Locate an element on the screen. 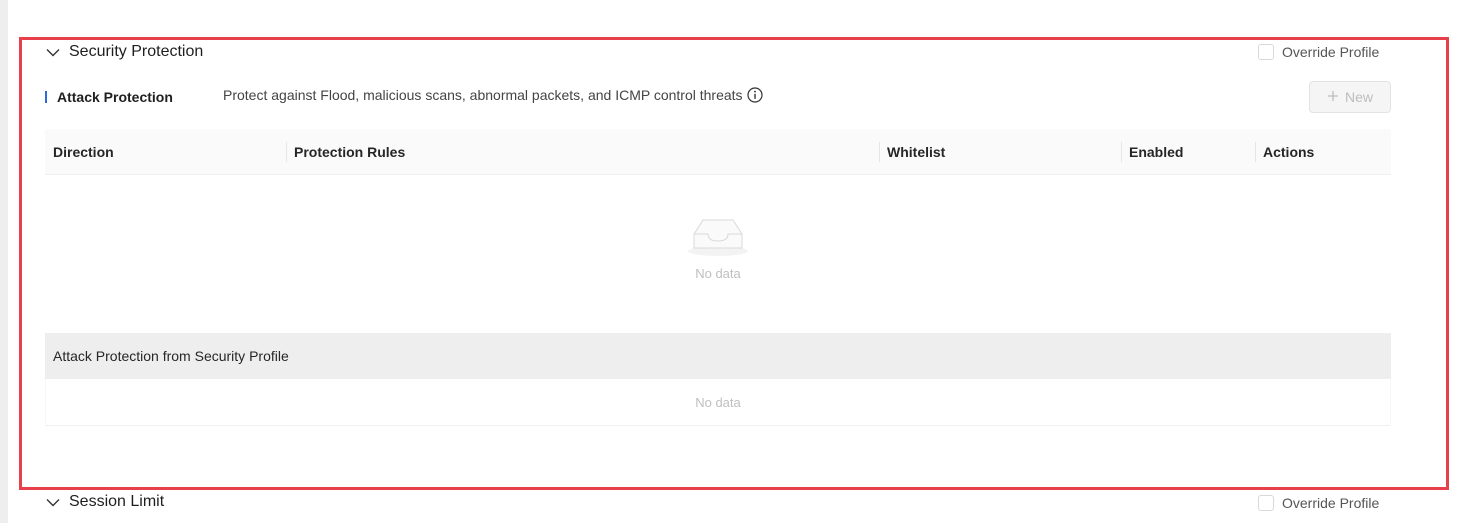 This screenshot has height=523, width=1470. profile-table-empty: No data is located at coordinates (718, 402).